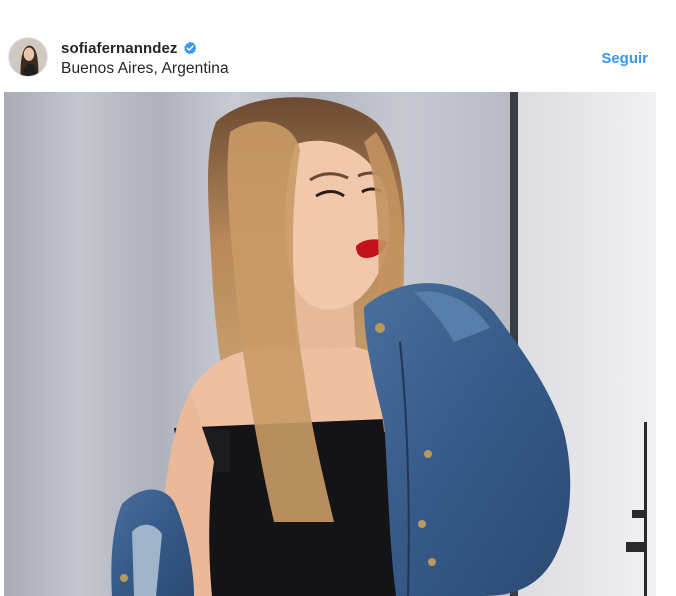 The image size is (676, 596). What do you see at coordinates (624, 58) in the screenshot?
I see `follow-button: Seguir` at bounding box center [624, 58].